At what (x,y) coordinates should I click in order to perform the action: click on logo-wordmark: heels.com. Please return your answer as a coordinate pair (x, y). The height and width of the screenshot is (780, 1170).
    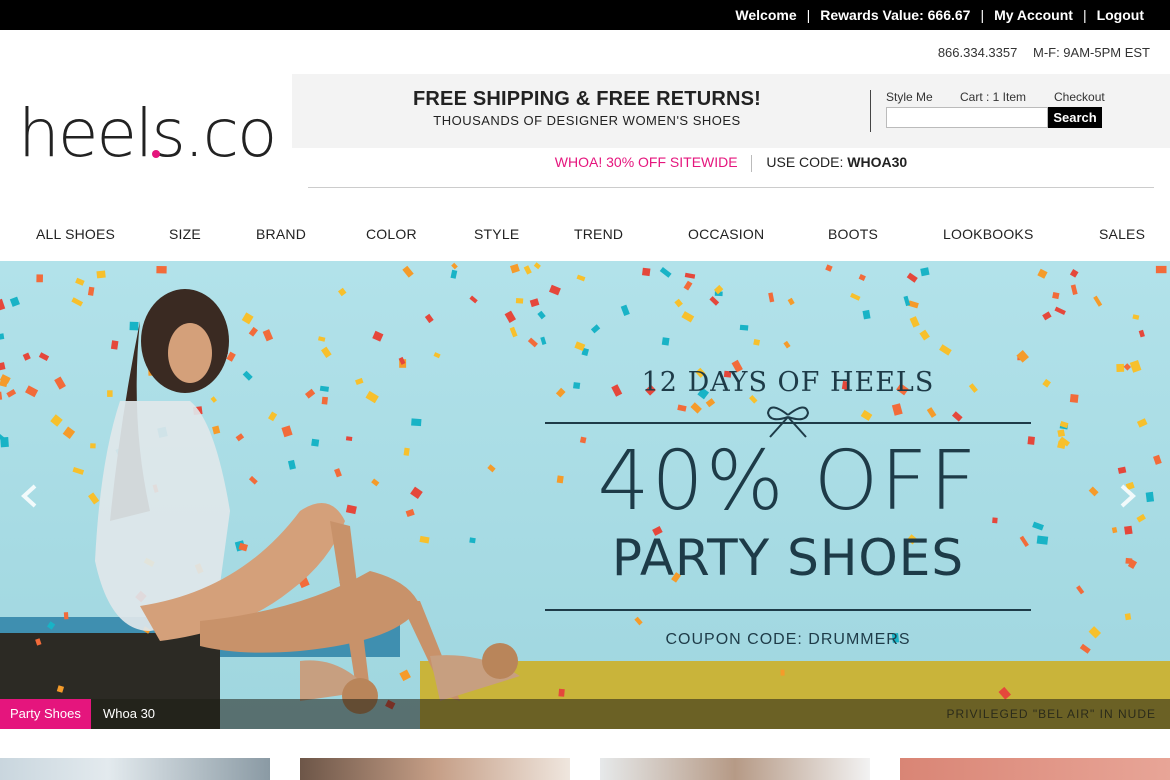
    Looking at the image, I should click on (179, 133).